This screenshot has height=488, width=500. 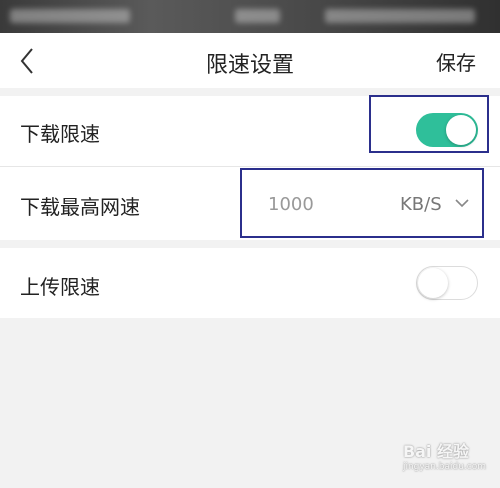 I want to click on download-limit-toggle, so click(x=447, y=130).